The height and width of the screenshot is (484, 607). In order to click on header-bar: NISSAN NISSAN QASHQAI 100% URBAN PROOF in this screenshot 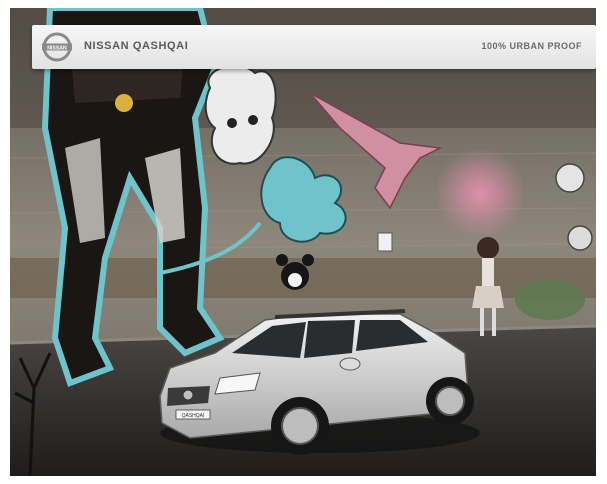, I will do `click(314, 47)`.